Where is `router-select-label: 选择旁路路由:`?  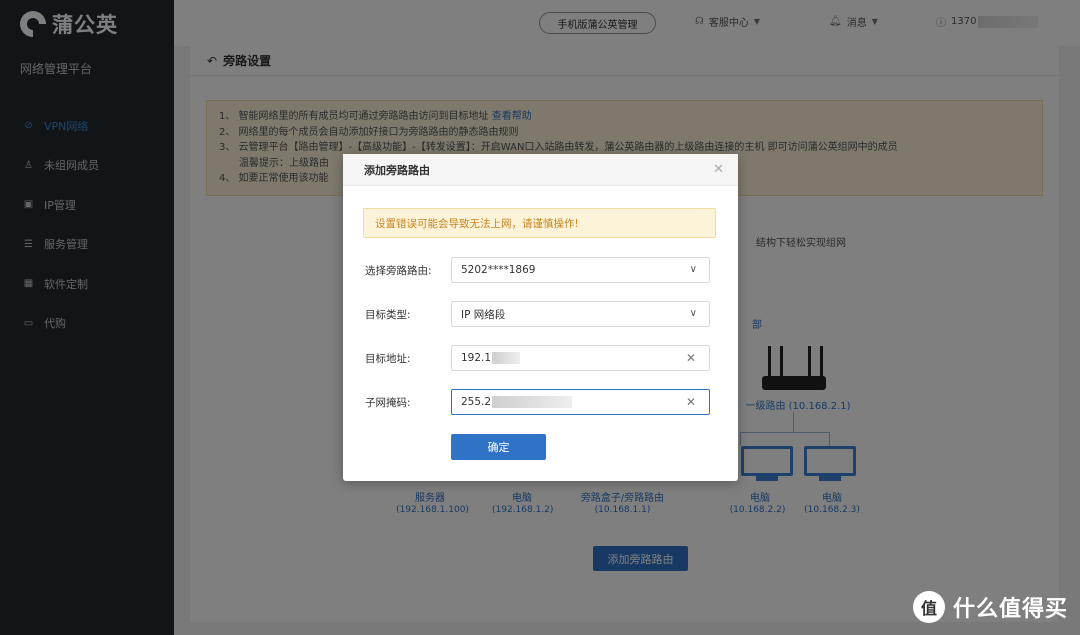 router-select-label: 选择旁路路由: is located at coordinates (398, 271).